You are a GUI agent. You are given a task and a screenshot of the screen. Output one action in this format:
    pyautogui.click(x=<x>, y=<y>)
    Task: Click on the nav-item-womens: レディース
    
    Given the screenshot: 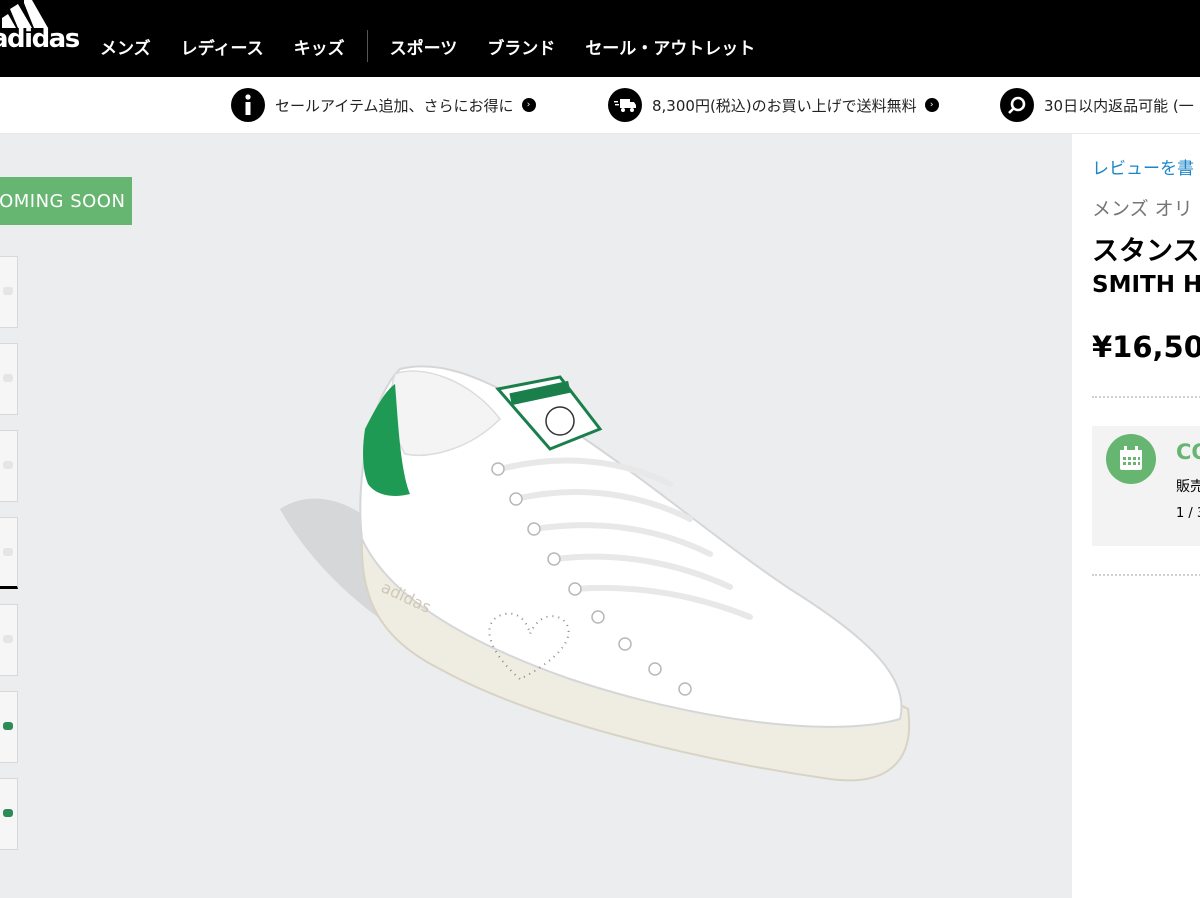 What is the action you would take?
    pyautogui.click(x=222, y=46)
    